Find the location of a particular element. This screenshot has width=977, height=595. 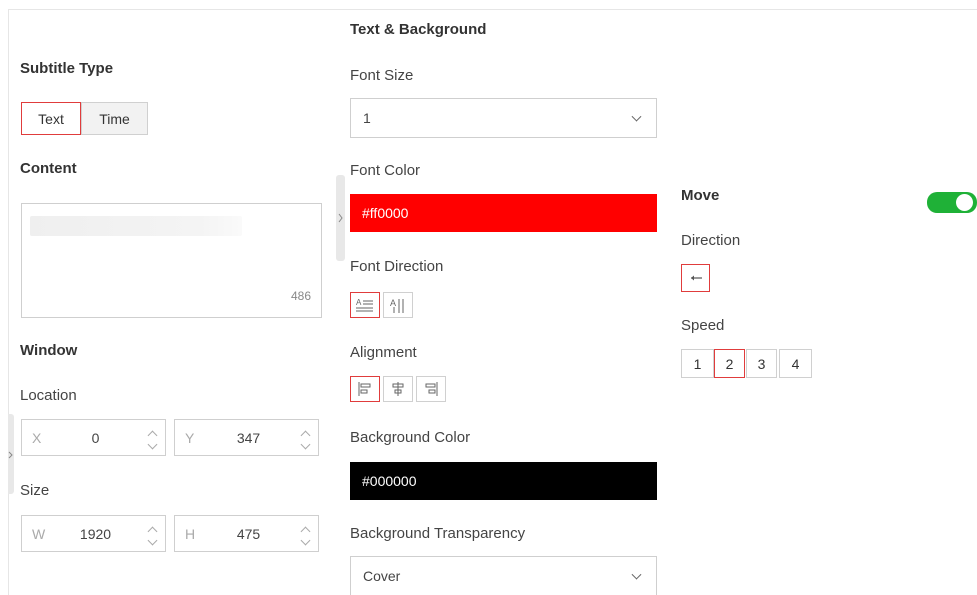

font-color-value: #ff0000 is located at coordinates (385, 213).